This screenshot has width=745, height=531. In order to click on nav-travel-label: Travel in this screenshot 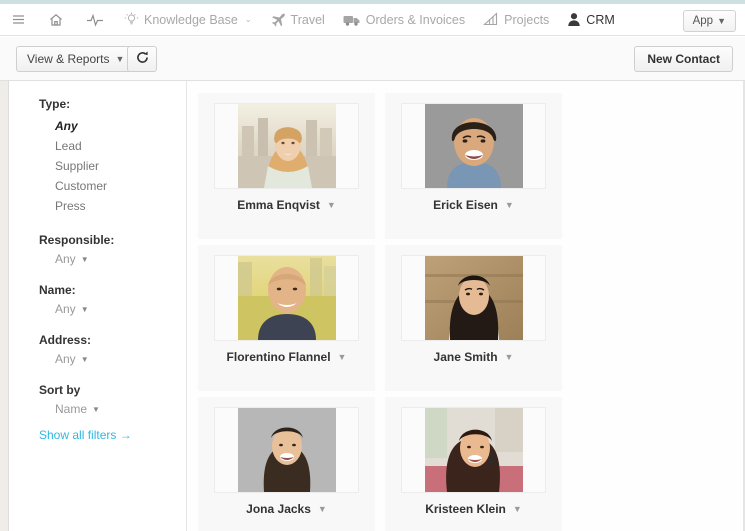, I will do `click(307, 19)`.